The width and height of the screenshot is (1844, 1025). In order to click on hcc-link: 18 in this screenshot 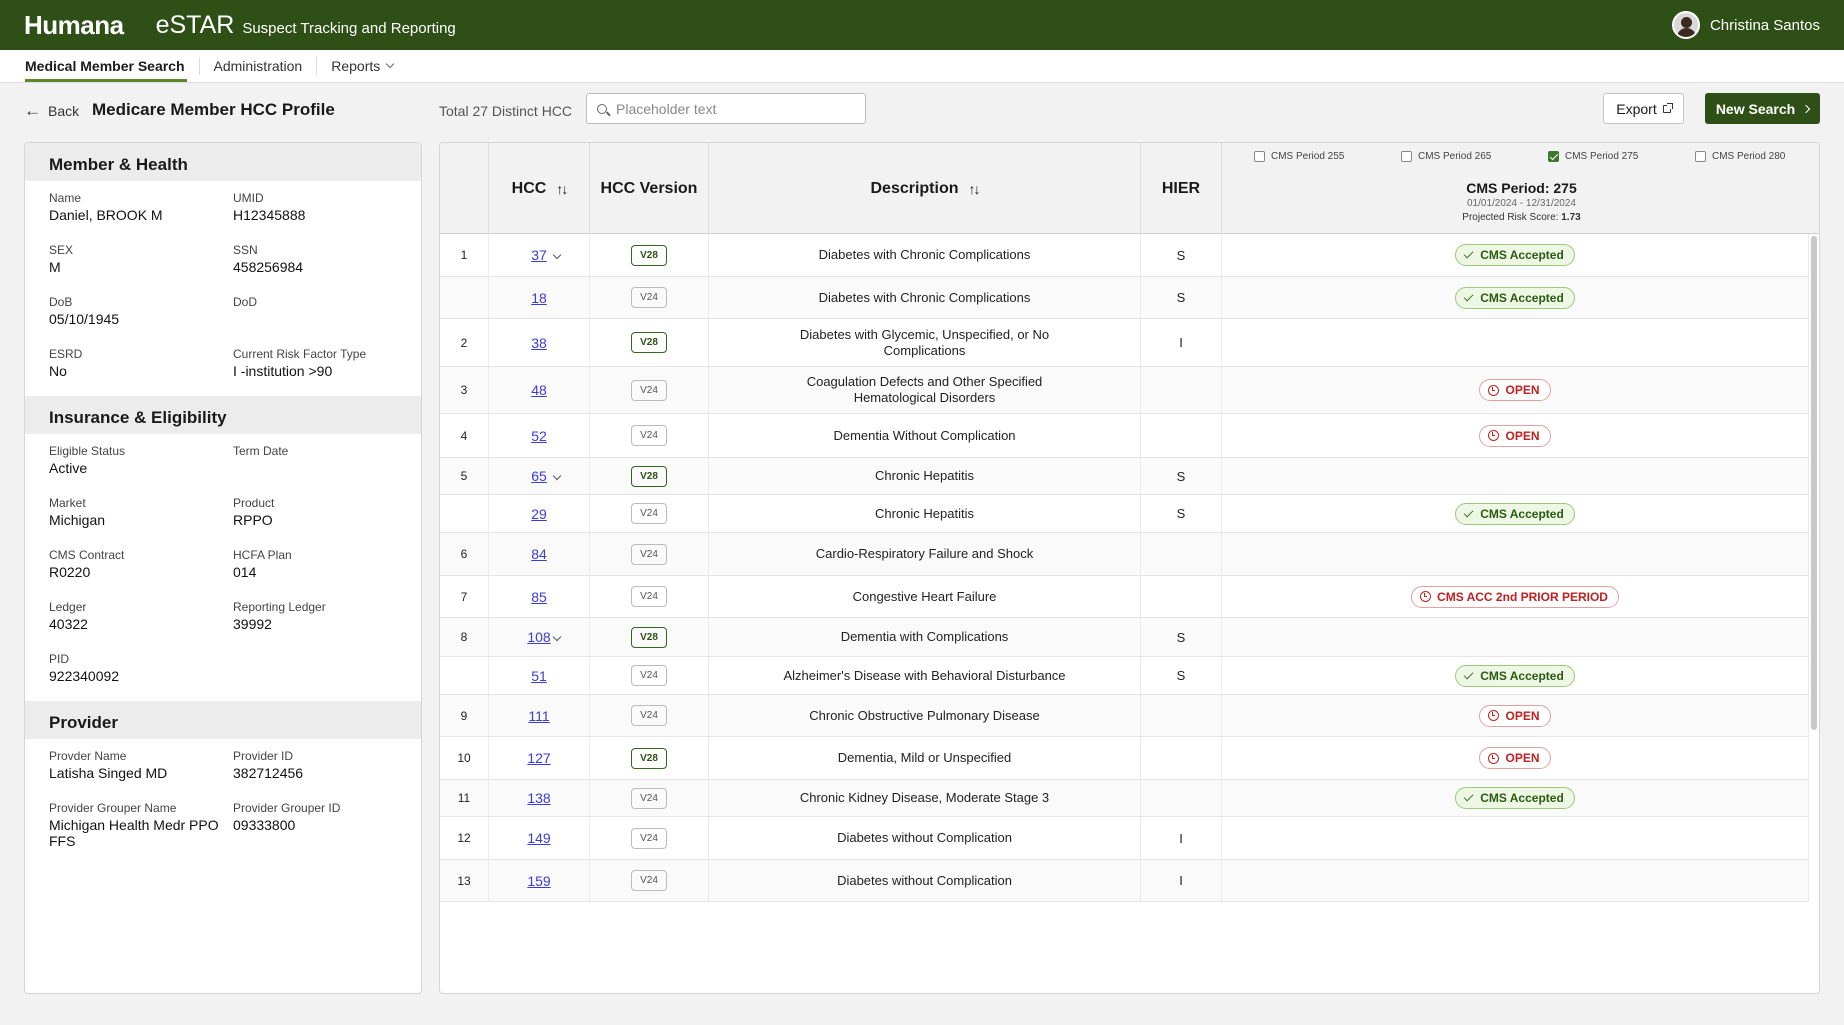, I will do `click(539, 298)`.